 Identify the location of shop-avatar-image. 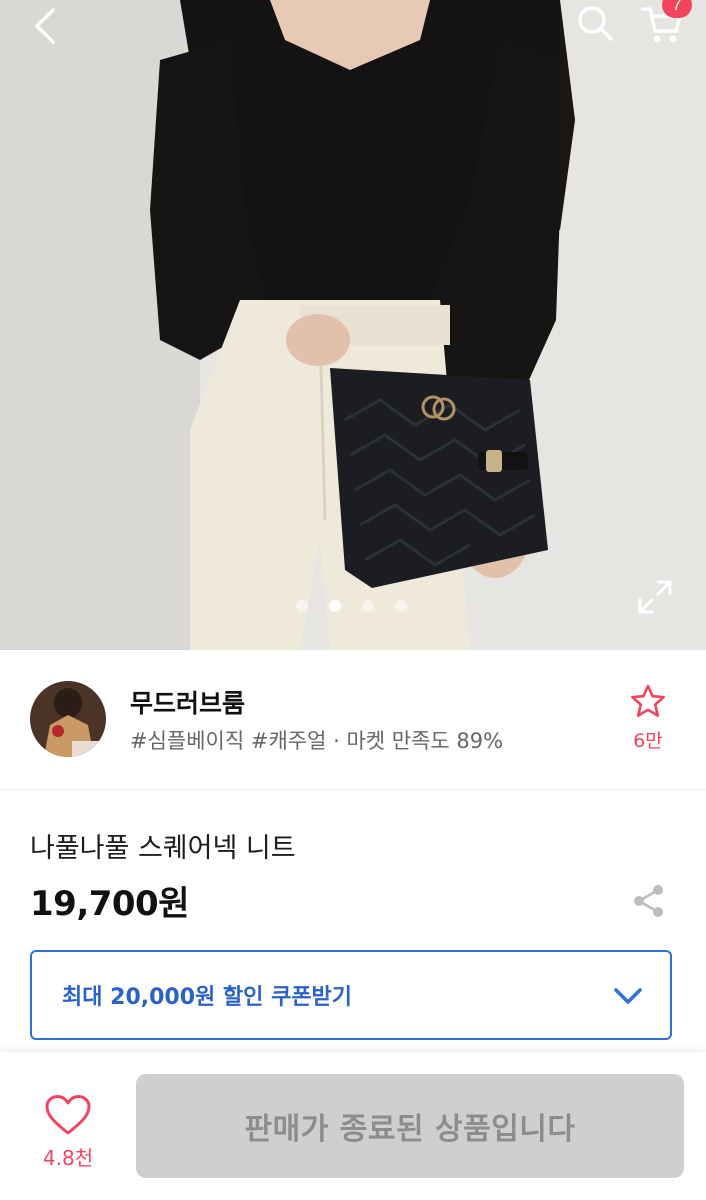
(68, 719).